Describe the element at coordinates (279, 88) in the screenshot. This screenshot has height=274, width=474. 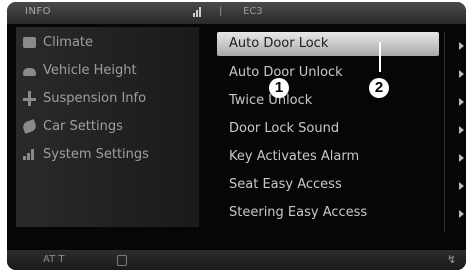
I see `callout-1-badge: 1` at that location.